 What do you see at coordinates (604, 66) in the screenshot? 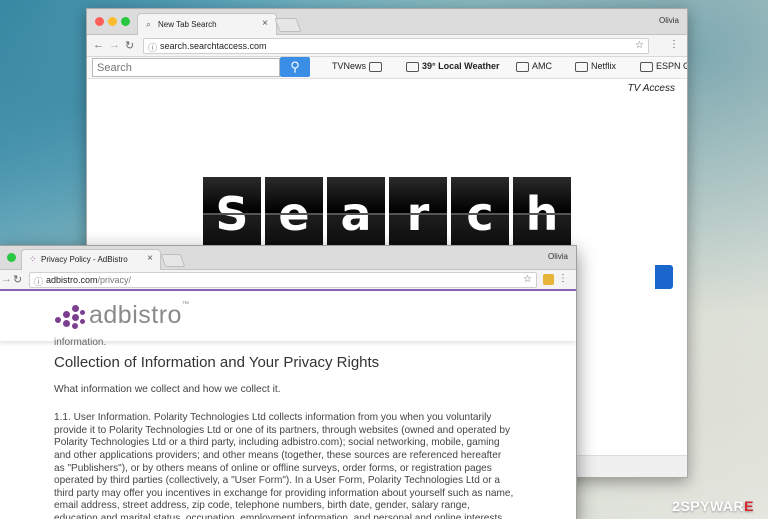
I see `link-label: Netflix` at bounding box center [604, 66].